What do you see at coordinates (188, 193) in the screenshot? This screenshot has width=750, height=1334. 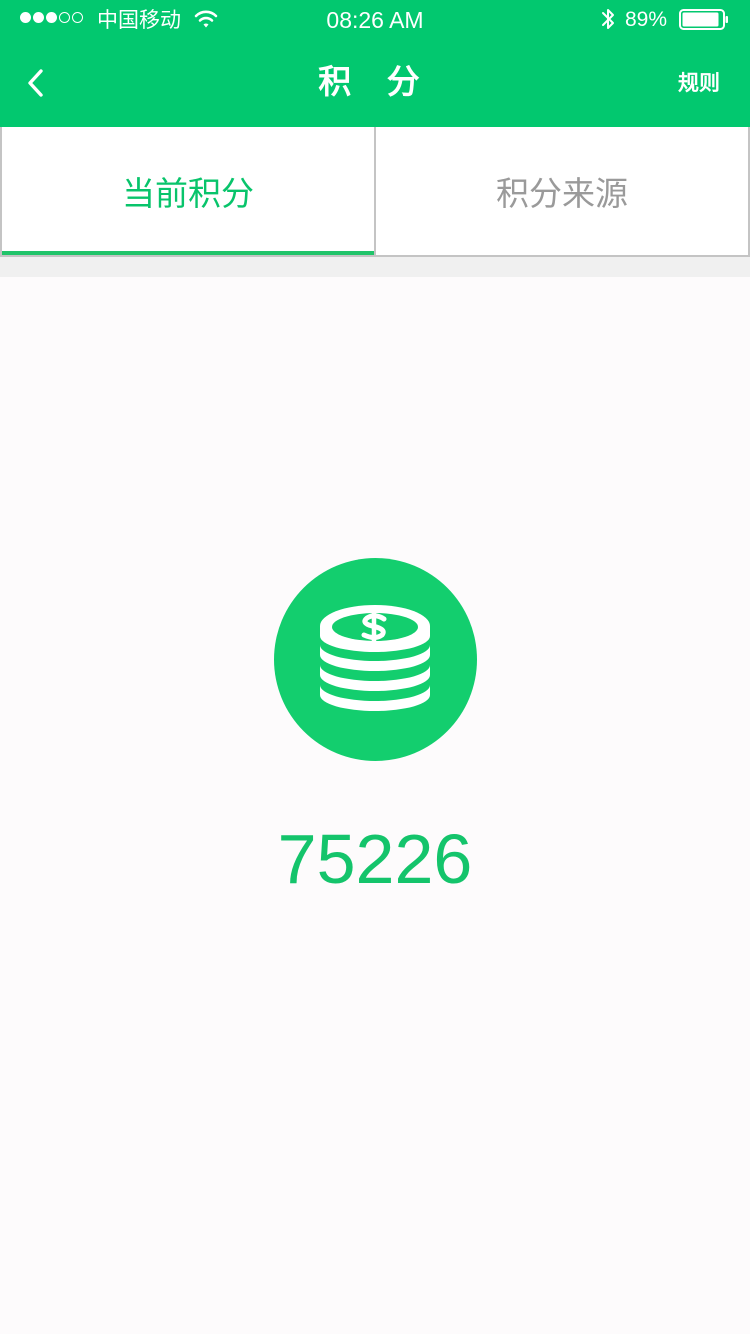 I see `tab-label: 当前积分` at bounding box center [188, 193].